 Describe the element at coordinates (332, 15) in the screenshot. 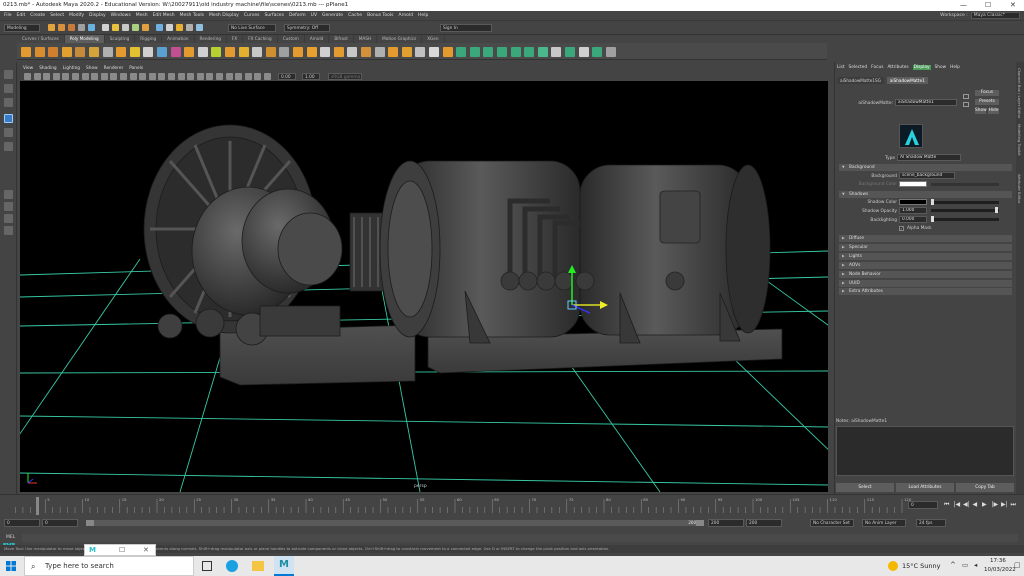

I see `menu-item: Generate` at that location.